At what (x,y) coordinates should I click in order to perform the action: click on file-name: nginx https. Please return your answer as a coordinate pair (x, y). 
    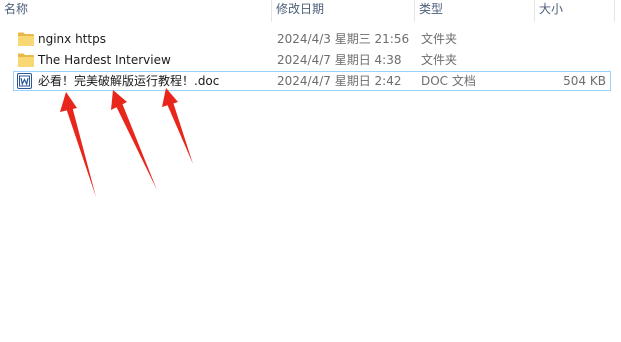
    Looking at the image, I should click on (72, 39).